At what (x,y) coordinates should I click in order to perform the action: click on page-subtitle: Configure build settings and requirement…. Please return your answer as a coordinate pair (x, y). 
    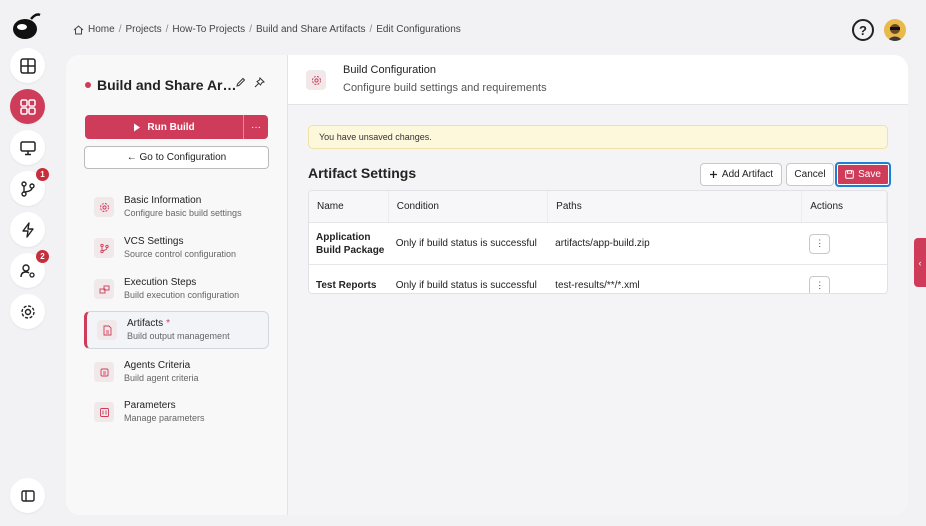
    Looking at the image, I should click on (445, 88).